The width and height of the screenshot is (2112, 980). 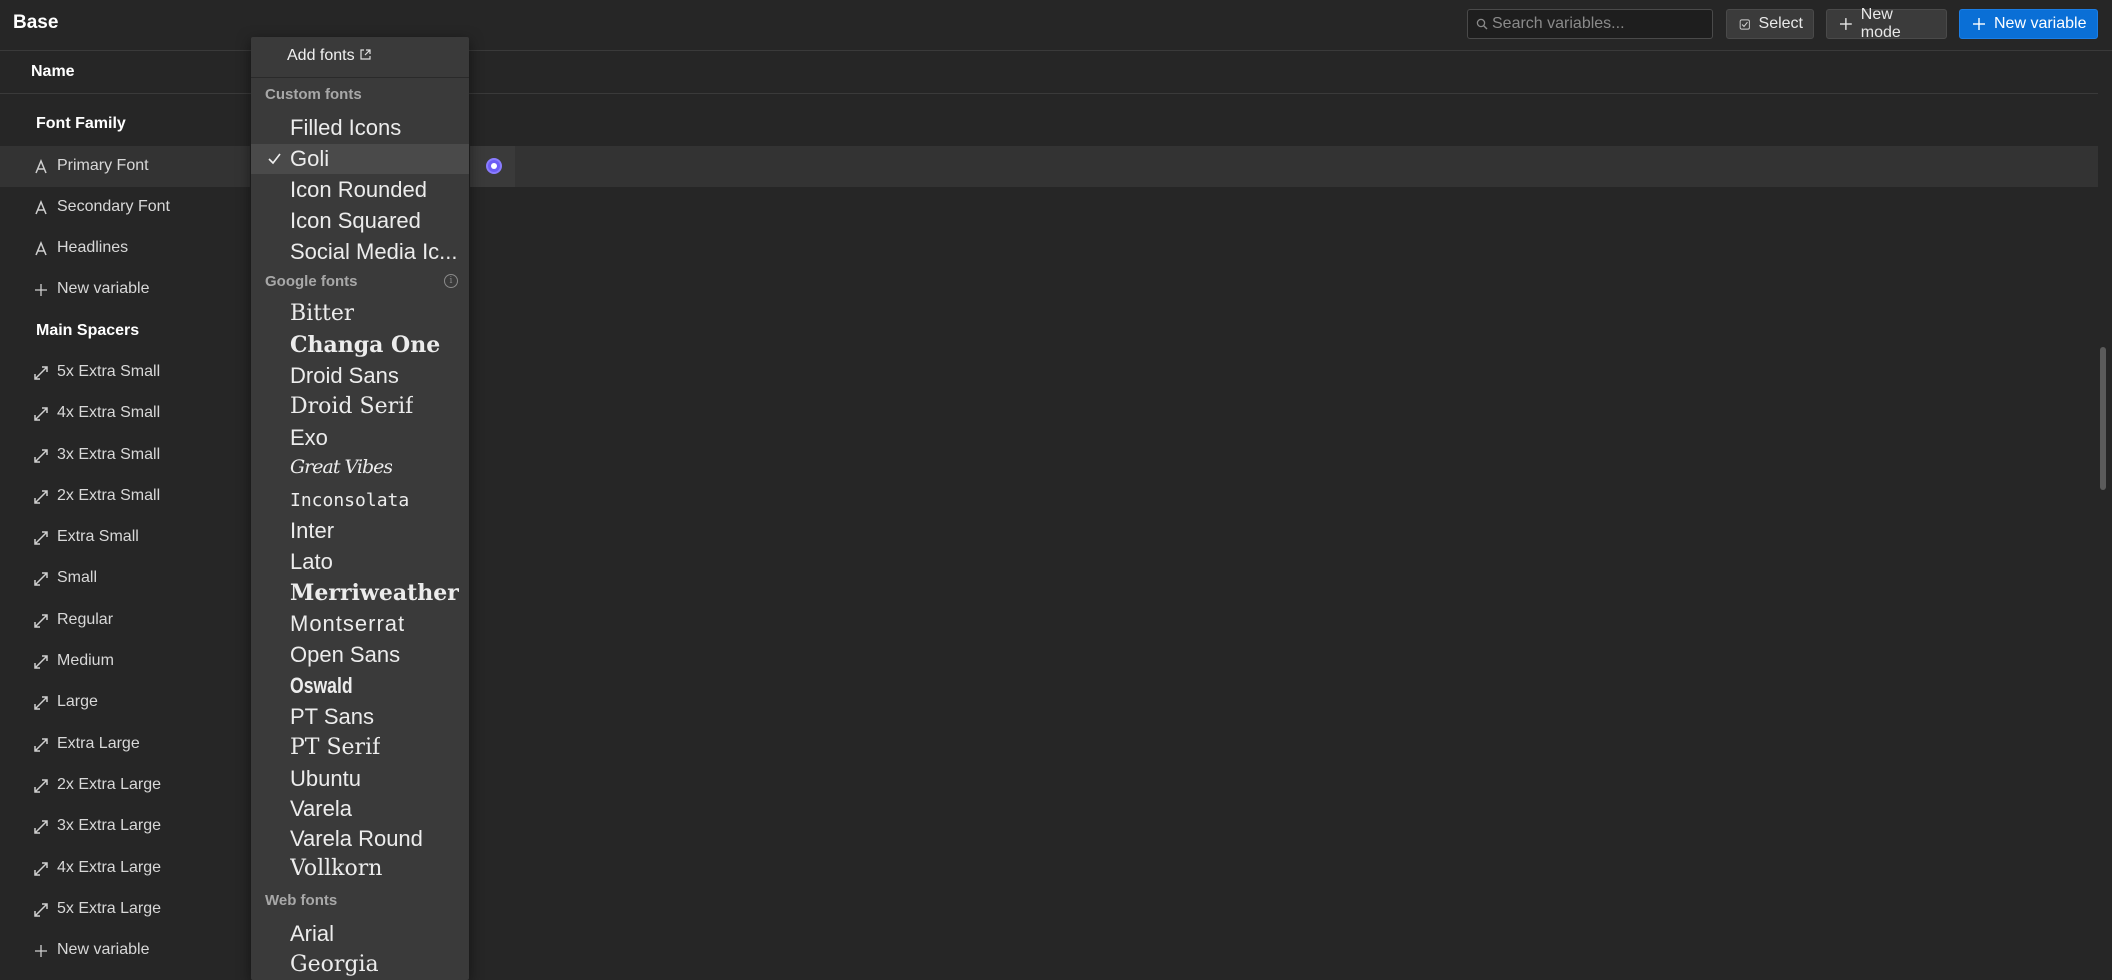 I want to click on font-option: Arial, so click(x=360, y=934).